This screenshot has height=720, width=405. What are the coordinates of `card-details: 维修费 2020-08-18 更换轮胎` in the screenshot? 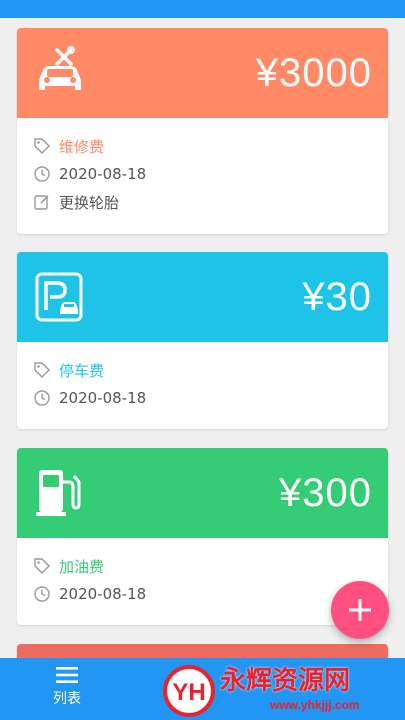 It's located at (202, 170).